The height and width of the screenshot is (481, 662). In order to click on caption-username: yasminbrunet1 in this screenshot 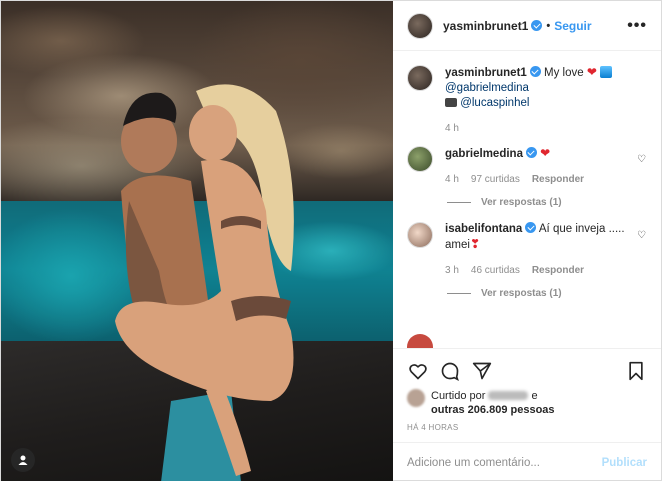, I will do `click(486, 73)`.